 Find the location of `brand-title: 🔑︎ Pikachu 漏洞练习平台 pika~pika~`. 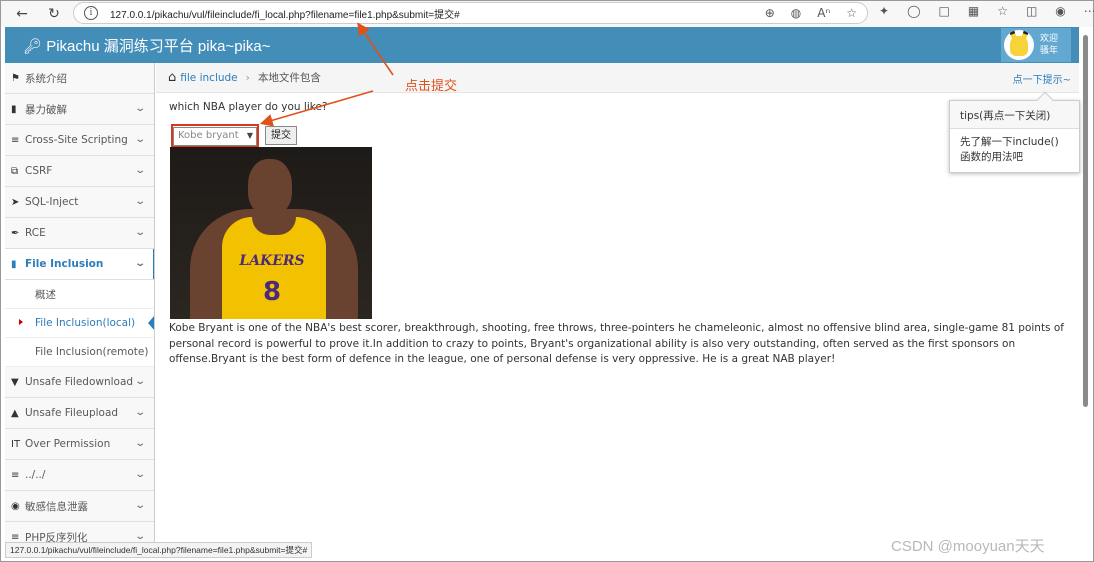

brand-title: 🔑︎ Pikachu 漏洞练习平台 pika~pika~ is located at coordinates (146, 45).